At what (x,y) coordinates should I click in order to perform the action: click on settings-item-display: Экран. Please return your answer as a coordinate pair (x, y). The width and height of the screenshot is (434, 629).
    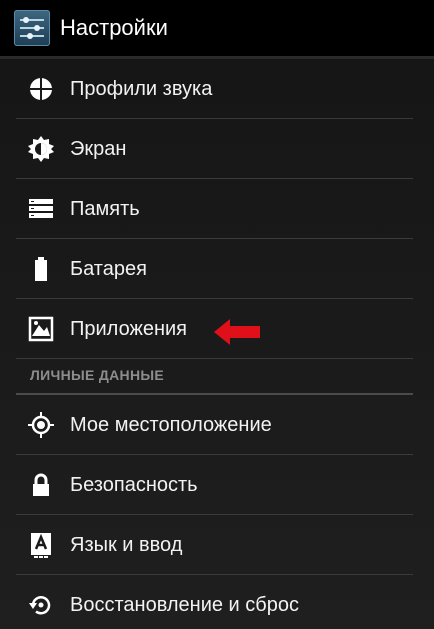
    Looking at the image, I should click on (214, 149).